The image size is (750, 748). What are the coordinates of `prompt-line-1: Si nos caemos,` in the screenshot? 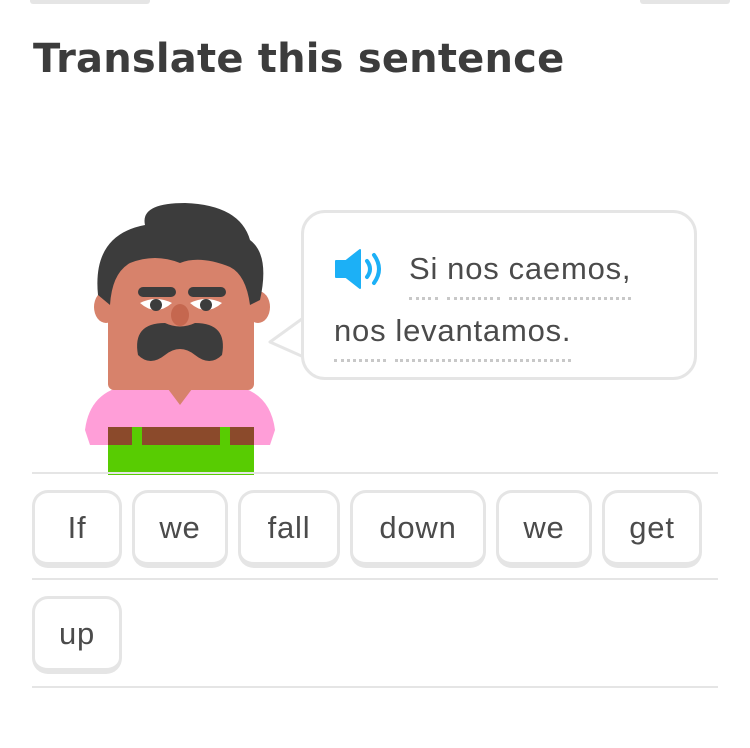 It's located at (524, 275).